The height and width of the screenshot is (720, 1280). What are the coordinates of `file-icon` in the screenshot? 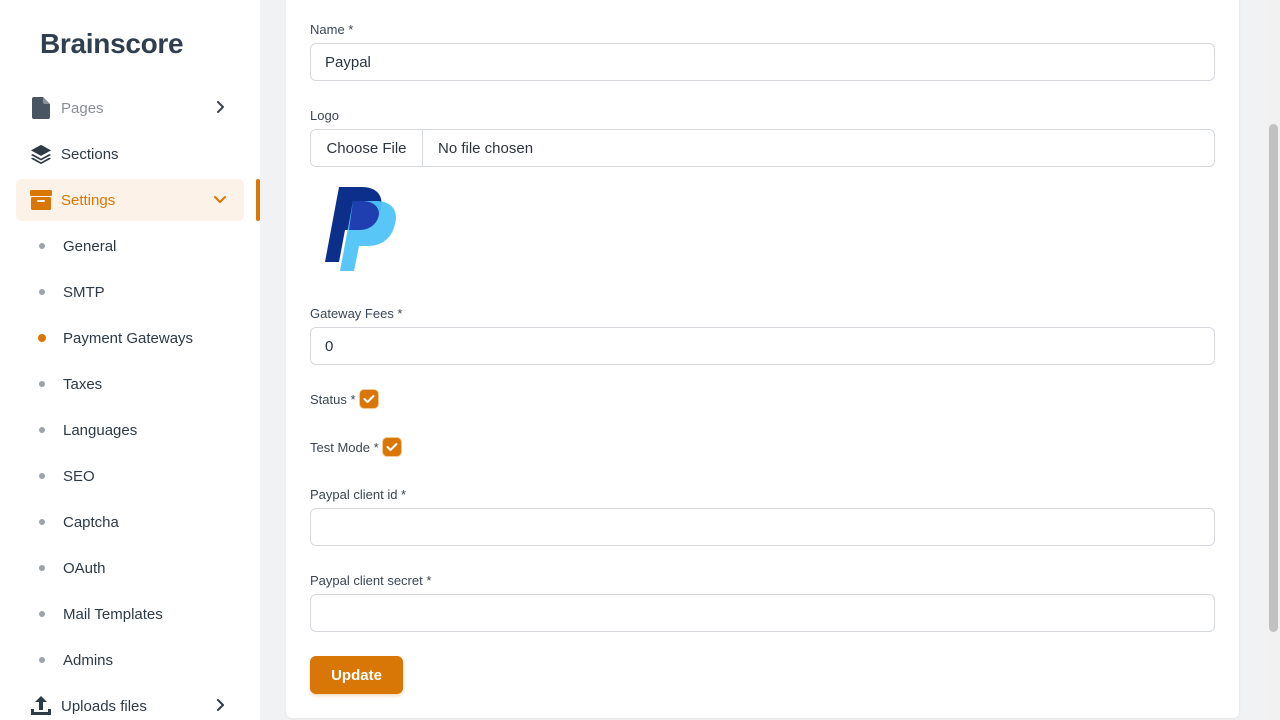 It's located at (41, 108).